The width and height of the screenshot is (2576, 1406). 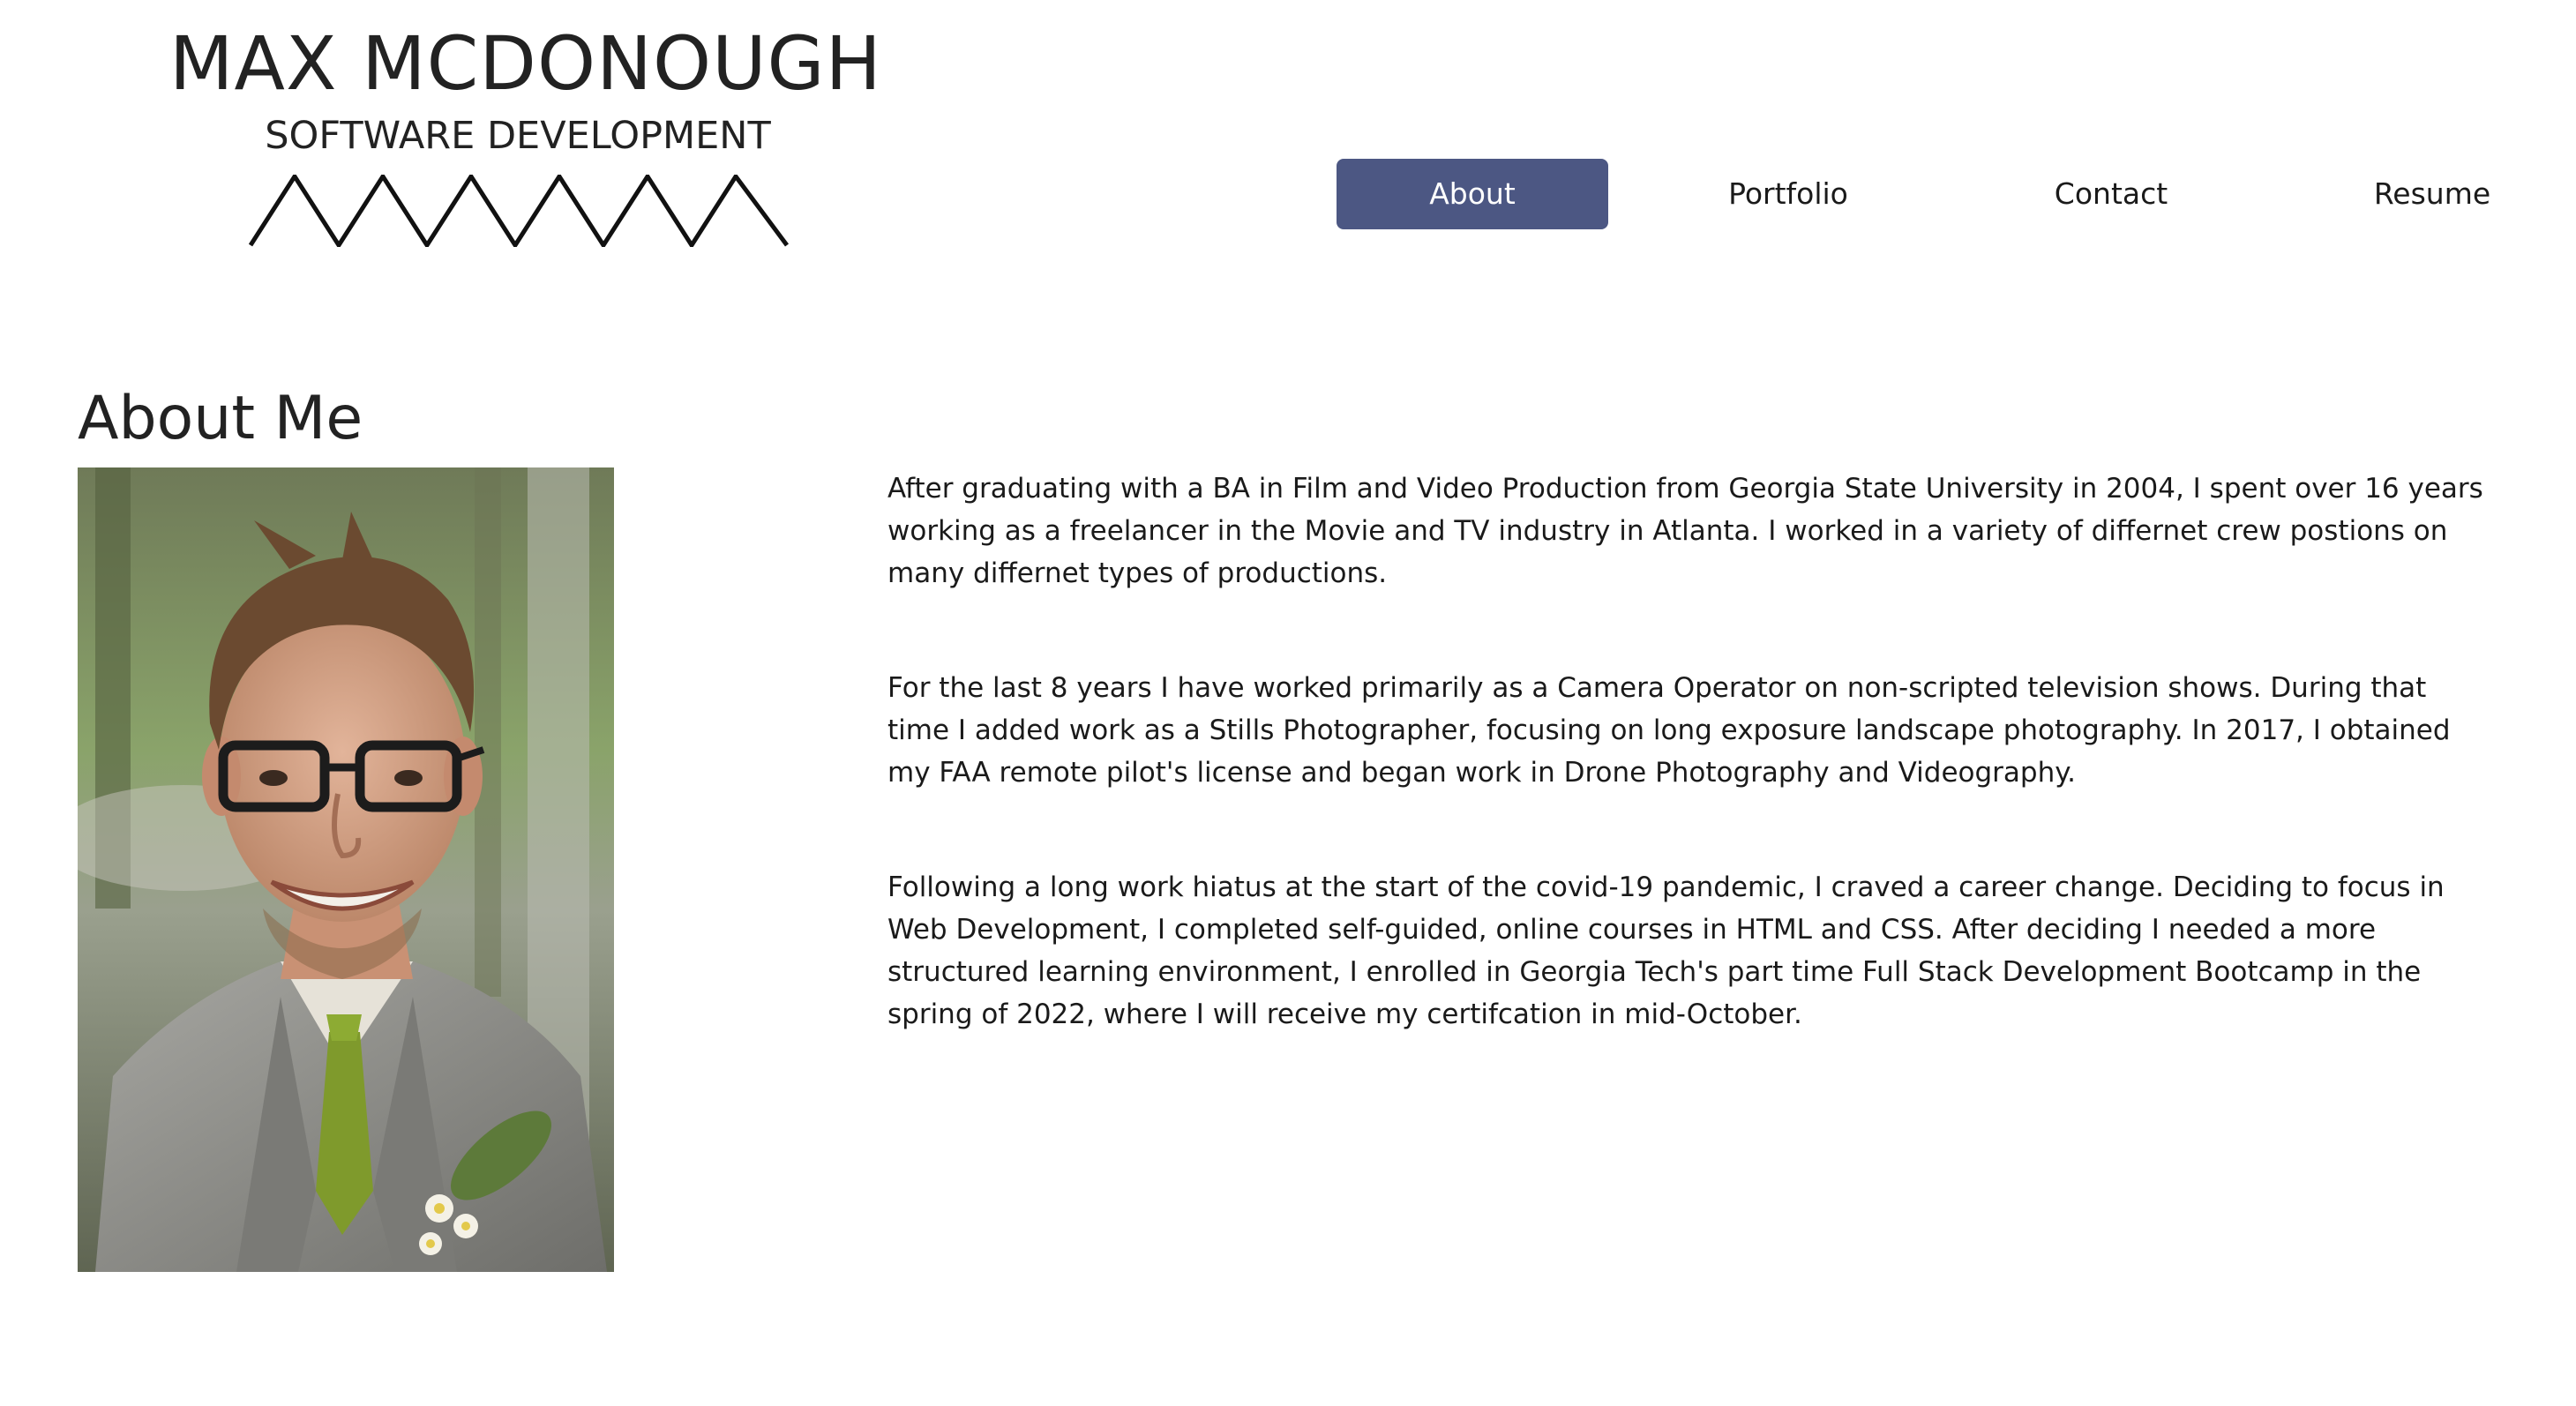 I want to click on nav-resume-link: Resume, so click(x=2433, y=194).